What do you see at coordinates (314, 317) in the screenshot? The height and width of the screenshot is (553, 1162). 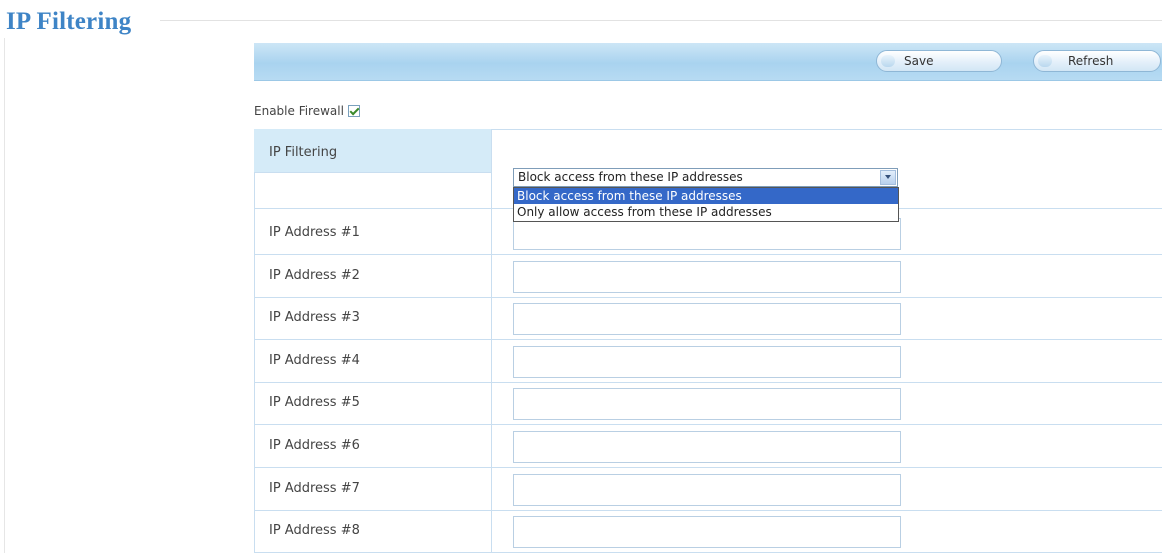 I see `ip-address-label-3: IP Address #3` at bounding box center [314, 317].